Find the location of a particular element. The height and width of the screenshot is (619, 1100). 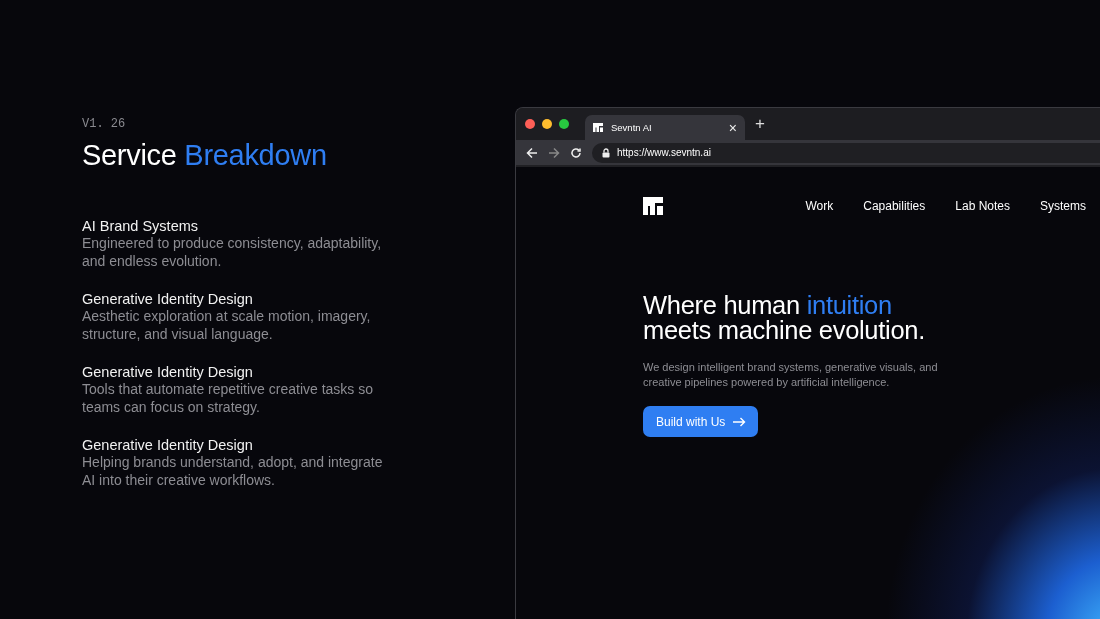

service-description: Tools that automate repetitive creative tasks so teams can focus on strategy. is located at coordinates (228, 398).